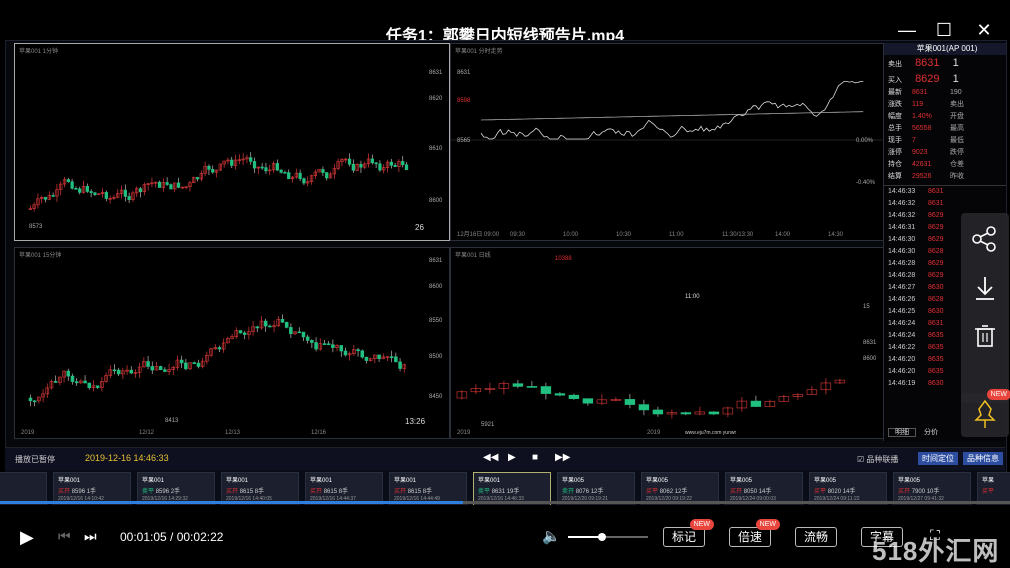 This screenshot has width=1010, height=568. What do you see at coordinates (927, 63) in the screenshot?
I see `ask-price: 8631` at bounding box center [927, 63].